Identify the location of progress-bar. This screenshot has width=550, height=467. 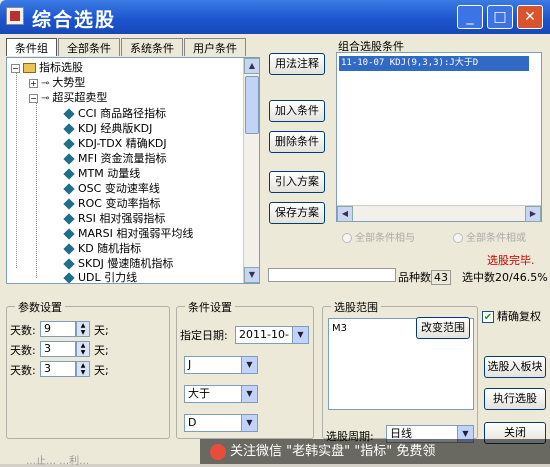
(332, 275).